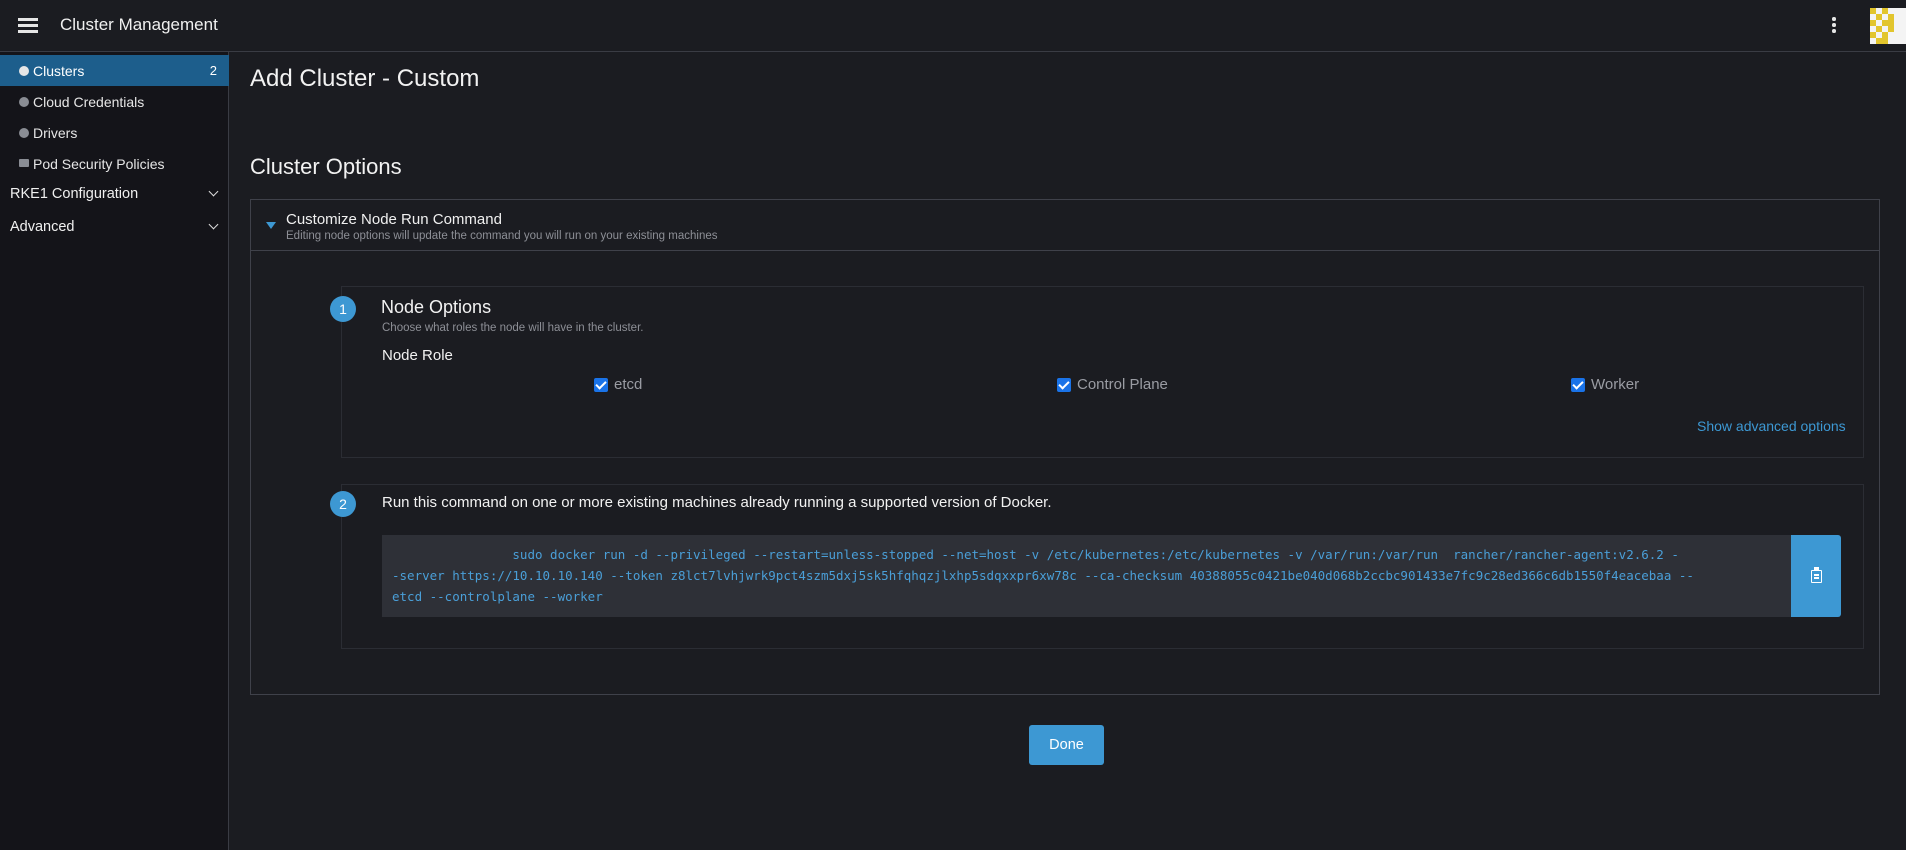  I want to click on sidebar-group-rke1-configuration: RKE1 Configuration, so click(114, 194).